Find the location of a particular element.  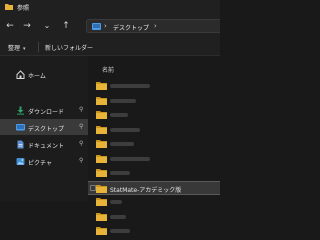

organize-button: 整理 ▾ is located at coordinates (17, 47).